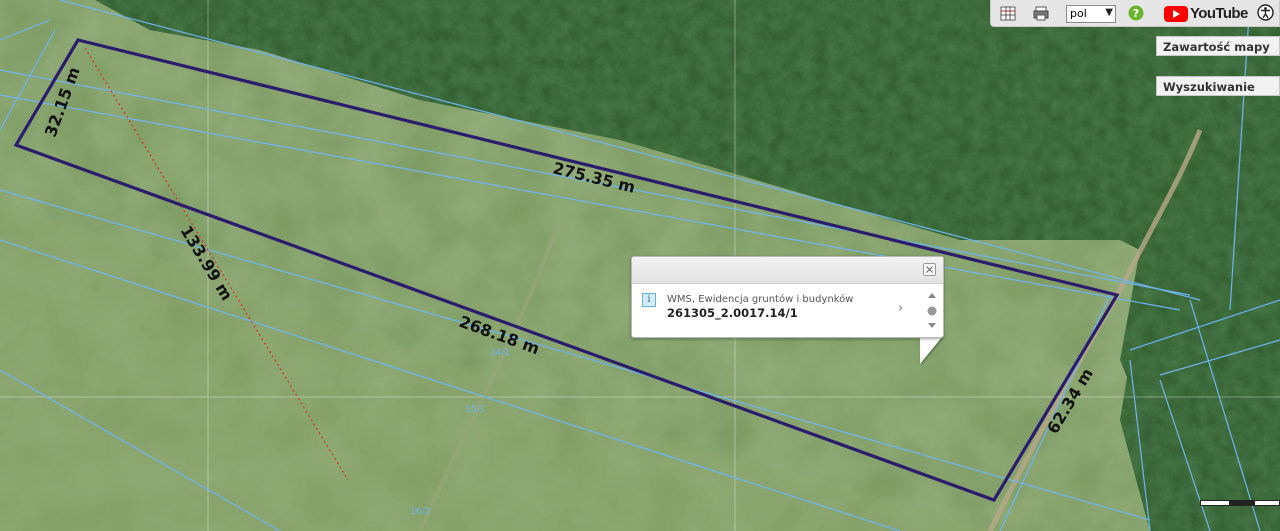 The image size is (1280, 531). Describe the element at coordinates (932, 325) in the screenshot. I see `scroll-down-icon` at that location.